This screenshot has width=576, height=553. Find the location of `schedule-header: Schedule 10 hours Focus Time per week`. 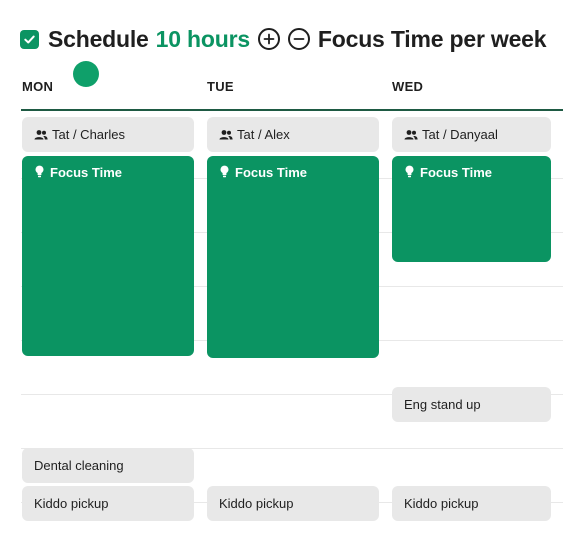

schedule-header: Schedule 10 hours Focus Time per week is located at coordinates (283, 39).